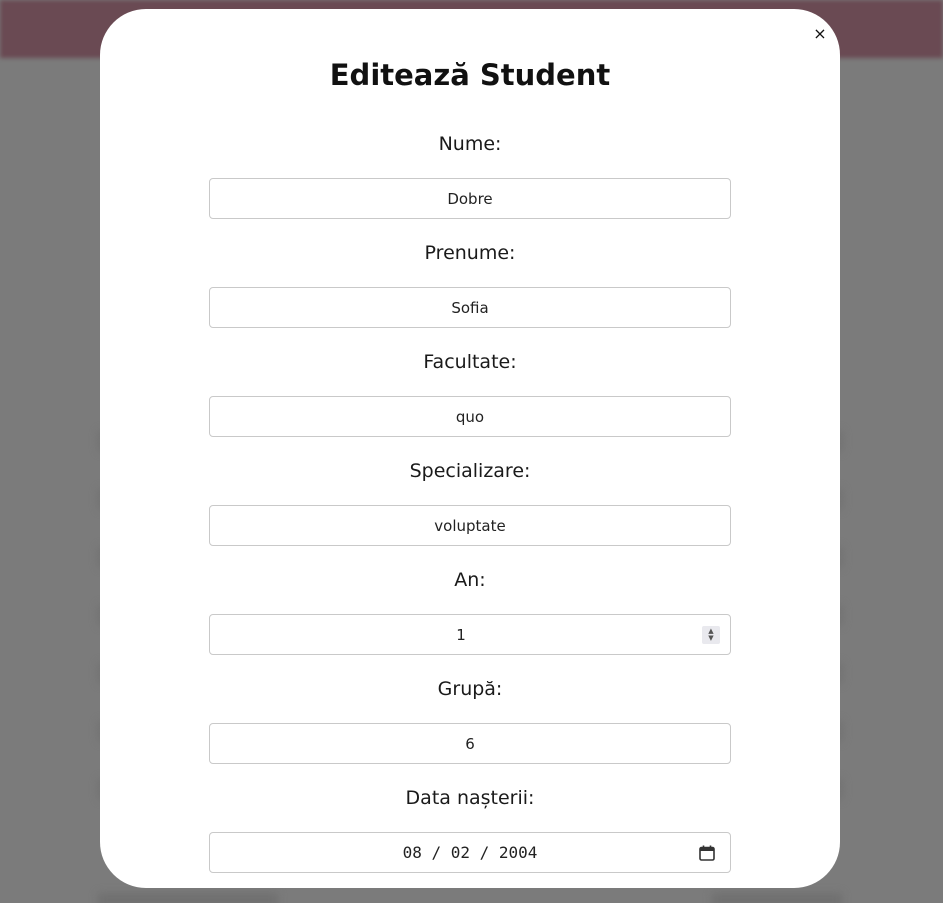 This screenshot has height=903, width=943. I want to click on data-nasterii-value: 08 / 02 / 2004, so click(470, 852).